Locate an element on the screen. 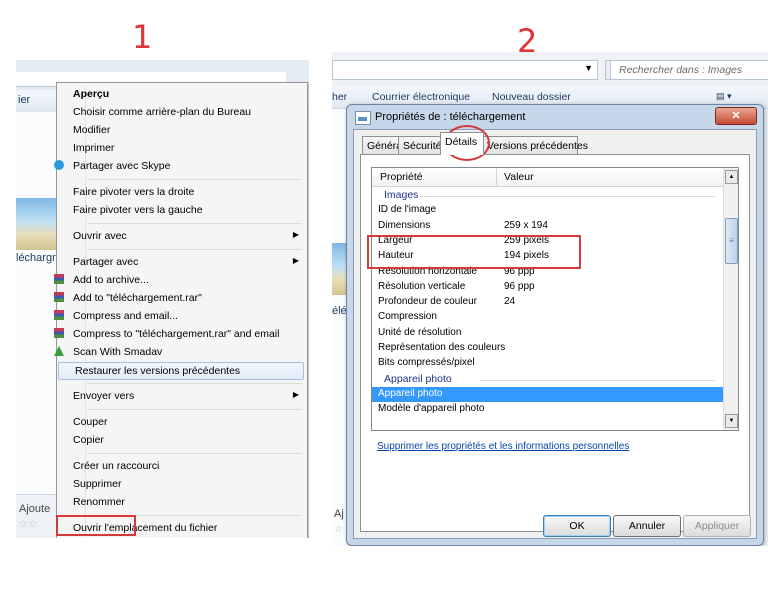 This screenshot has height=614, width=768. menu-item: Supprimer is located at coordinates (181, 484).